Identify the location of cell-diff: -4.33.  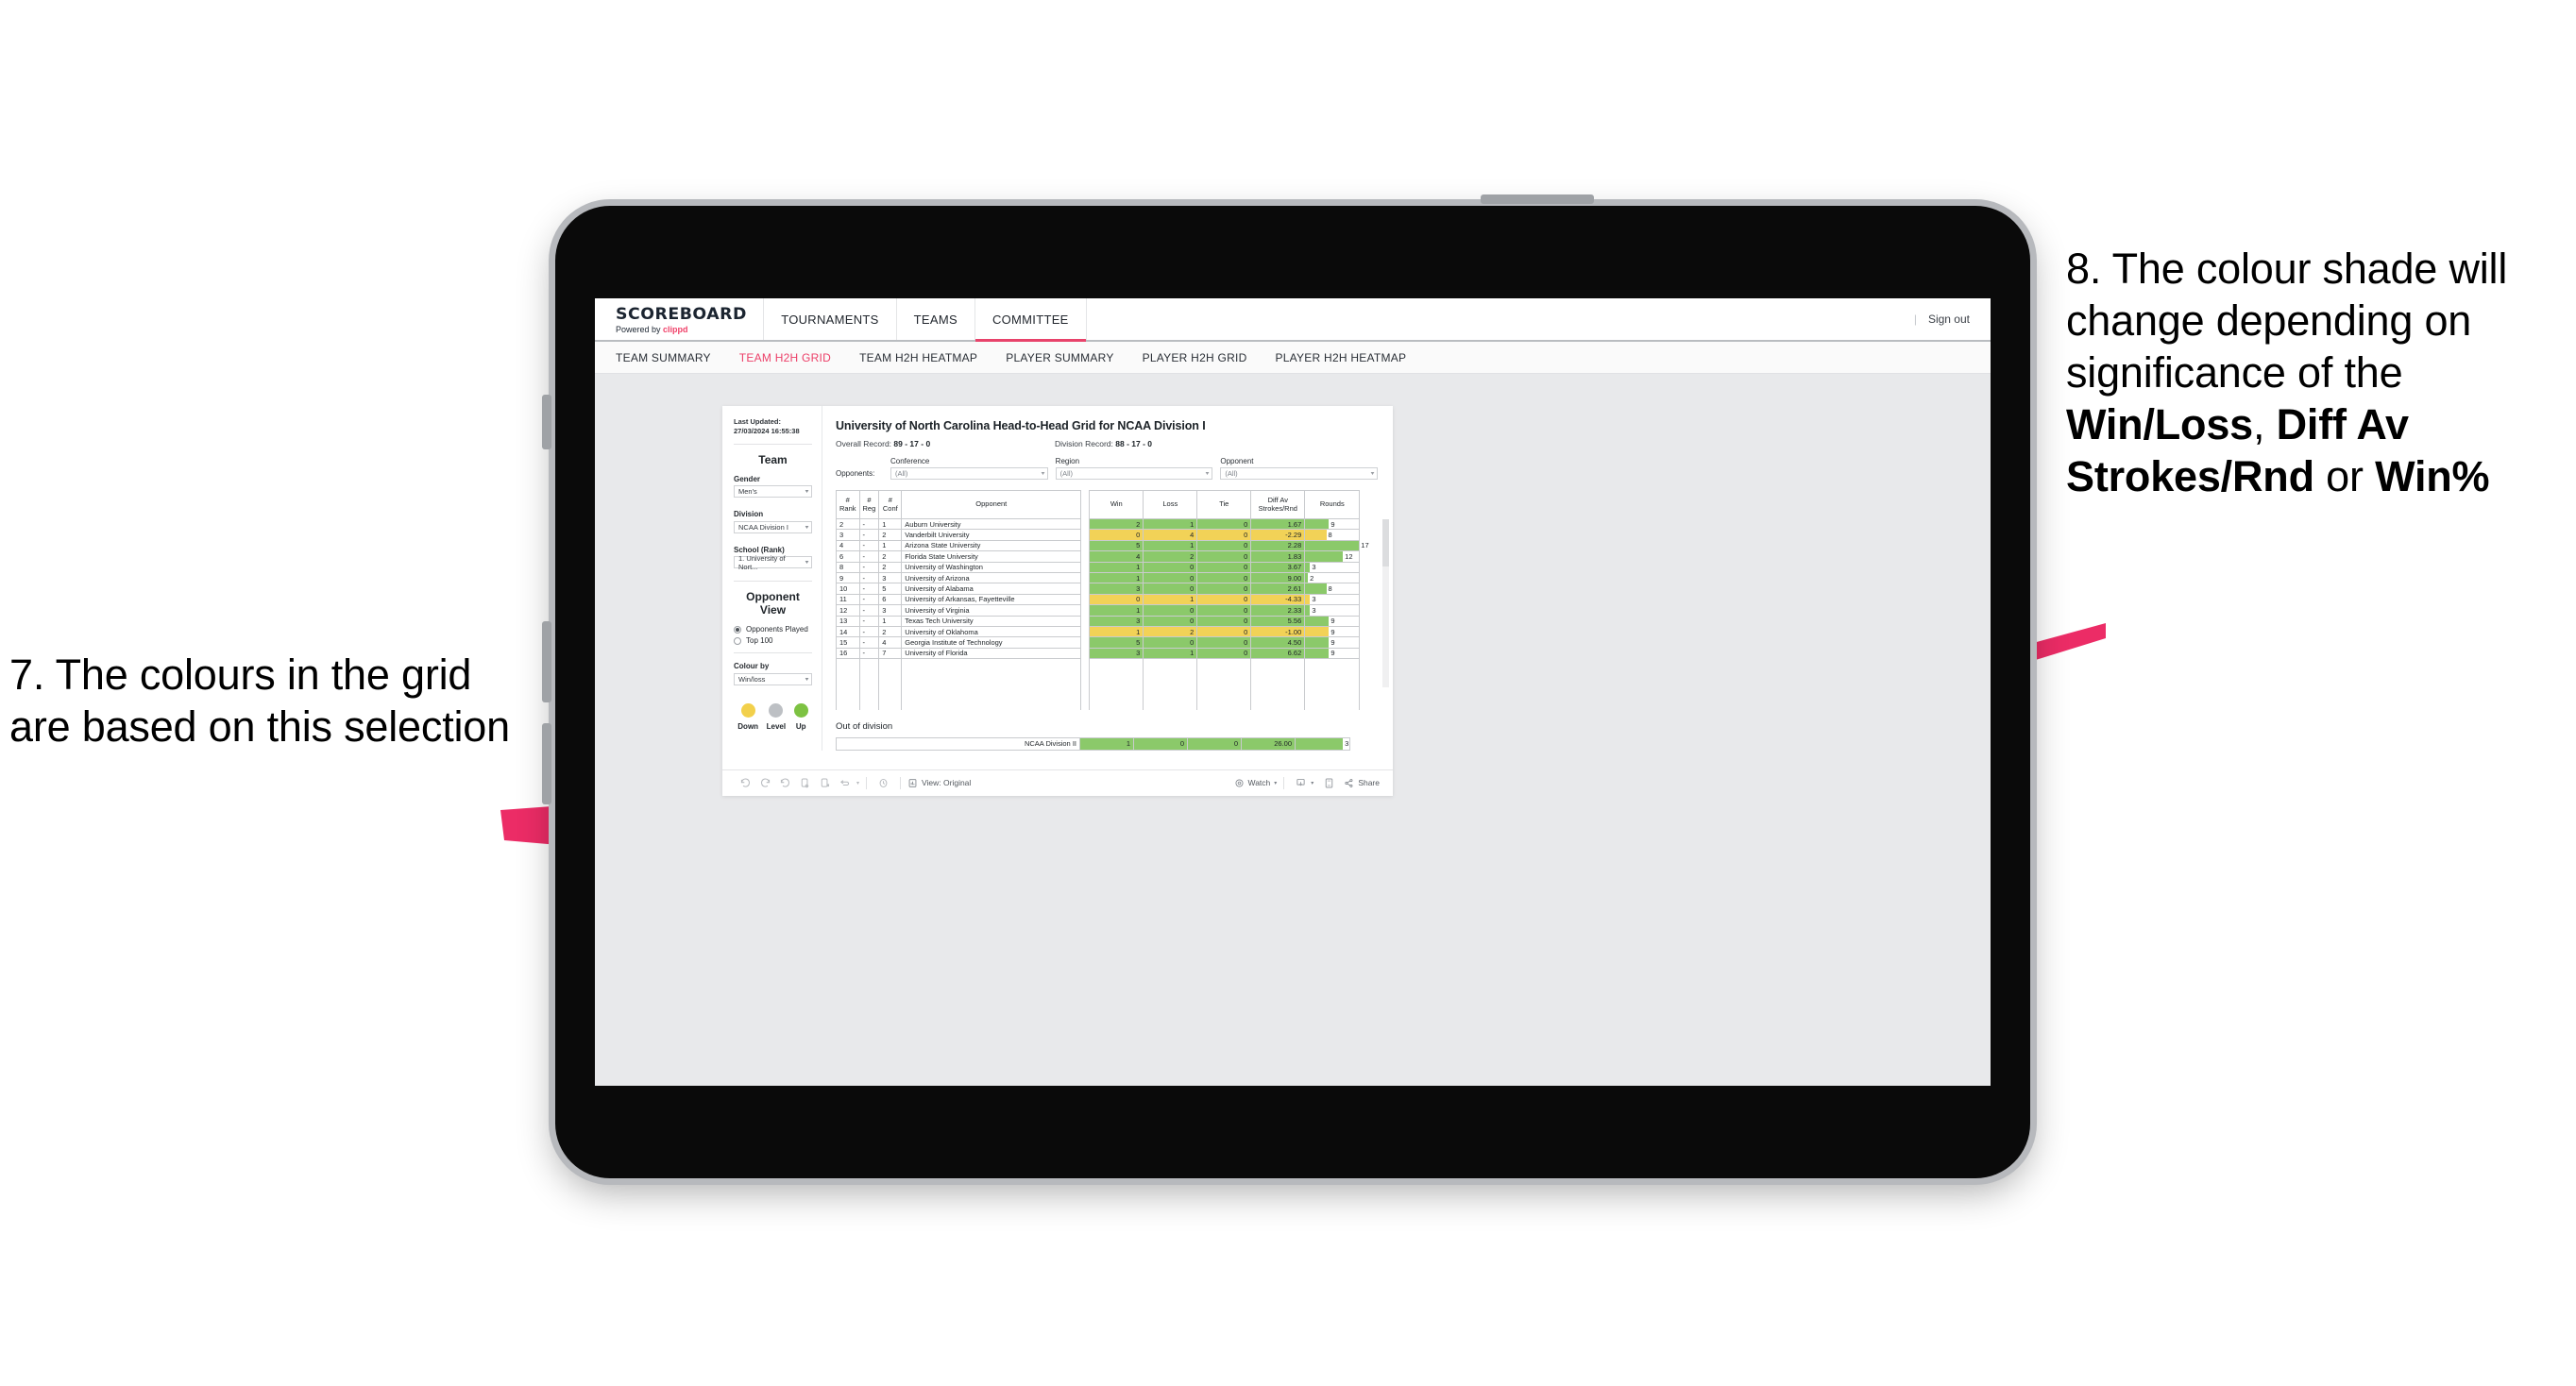
(1278, 599).